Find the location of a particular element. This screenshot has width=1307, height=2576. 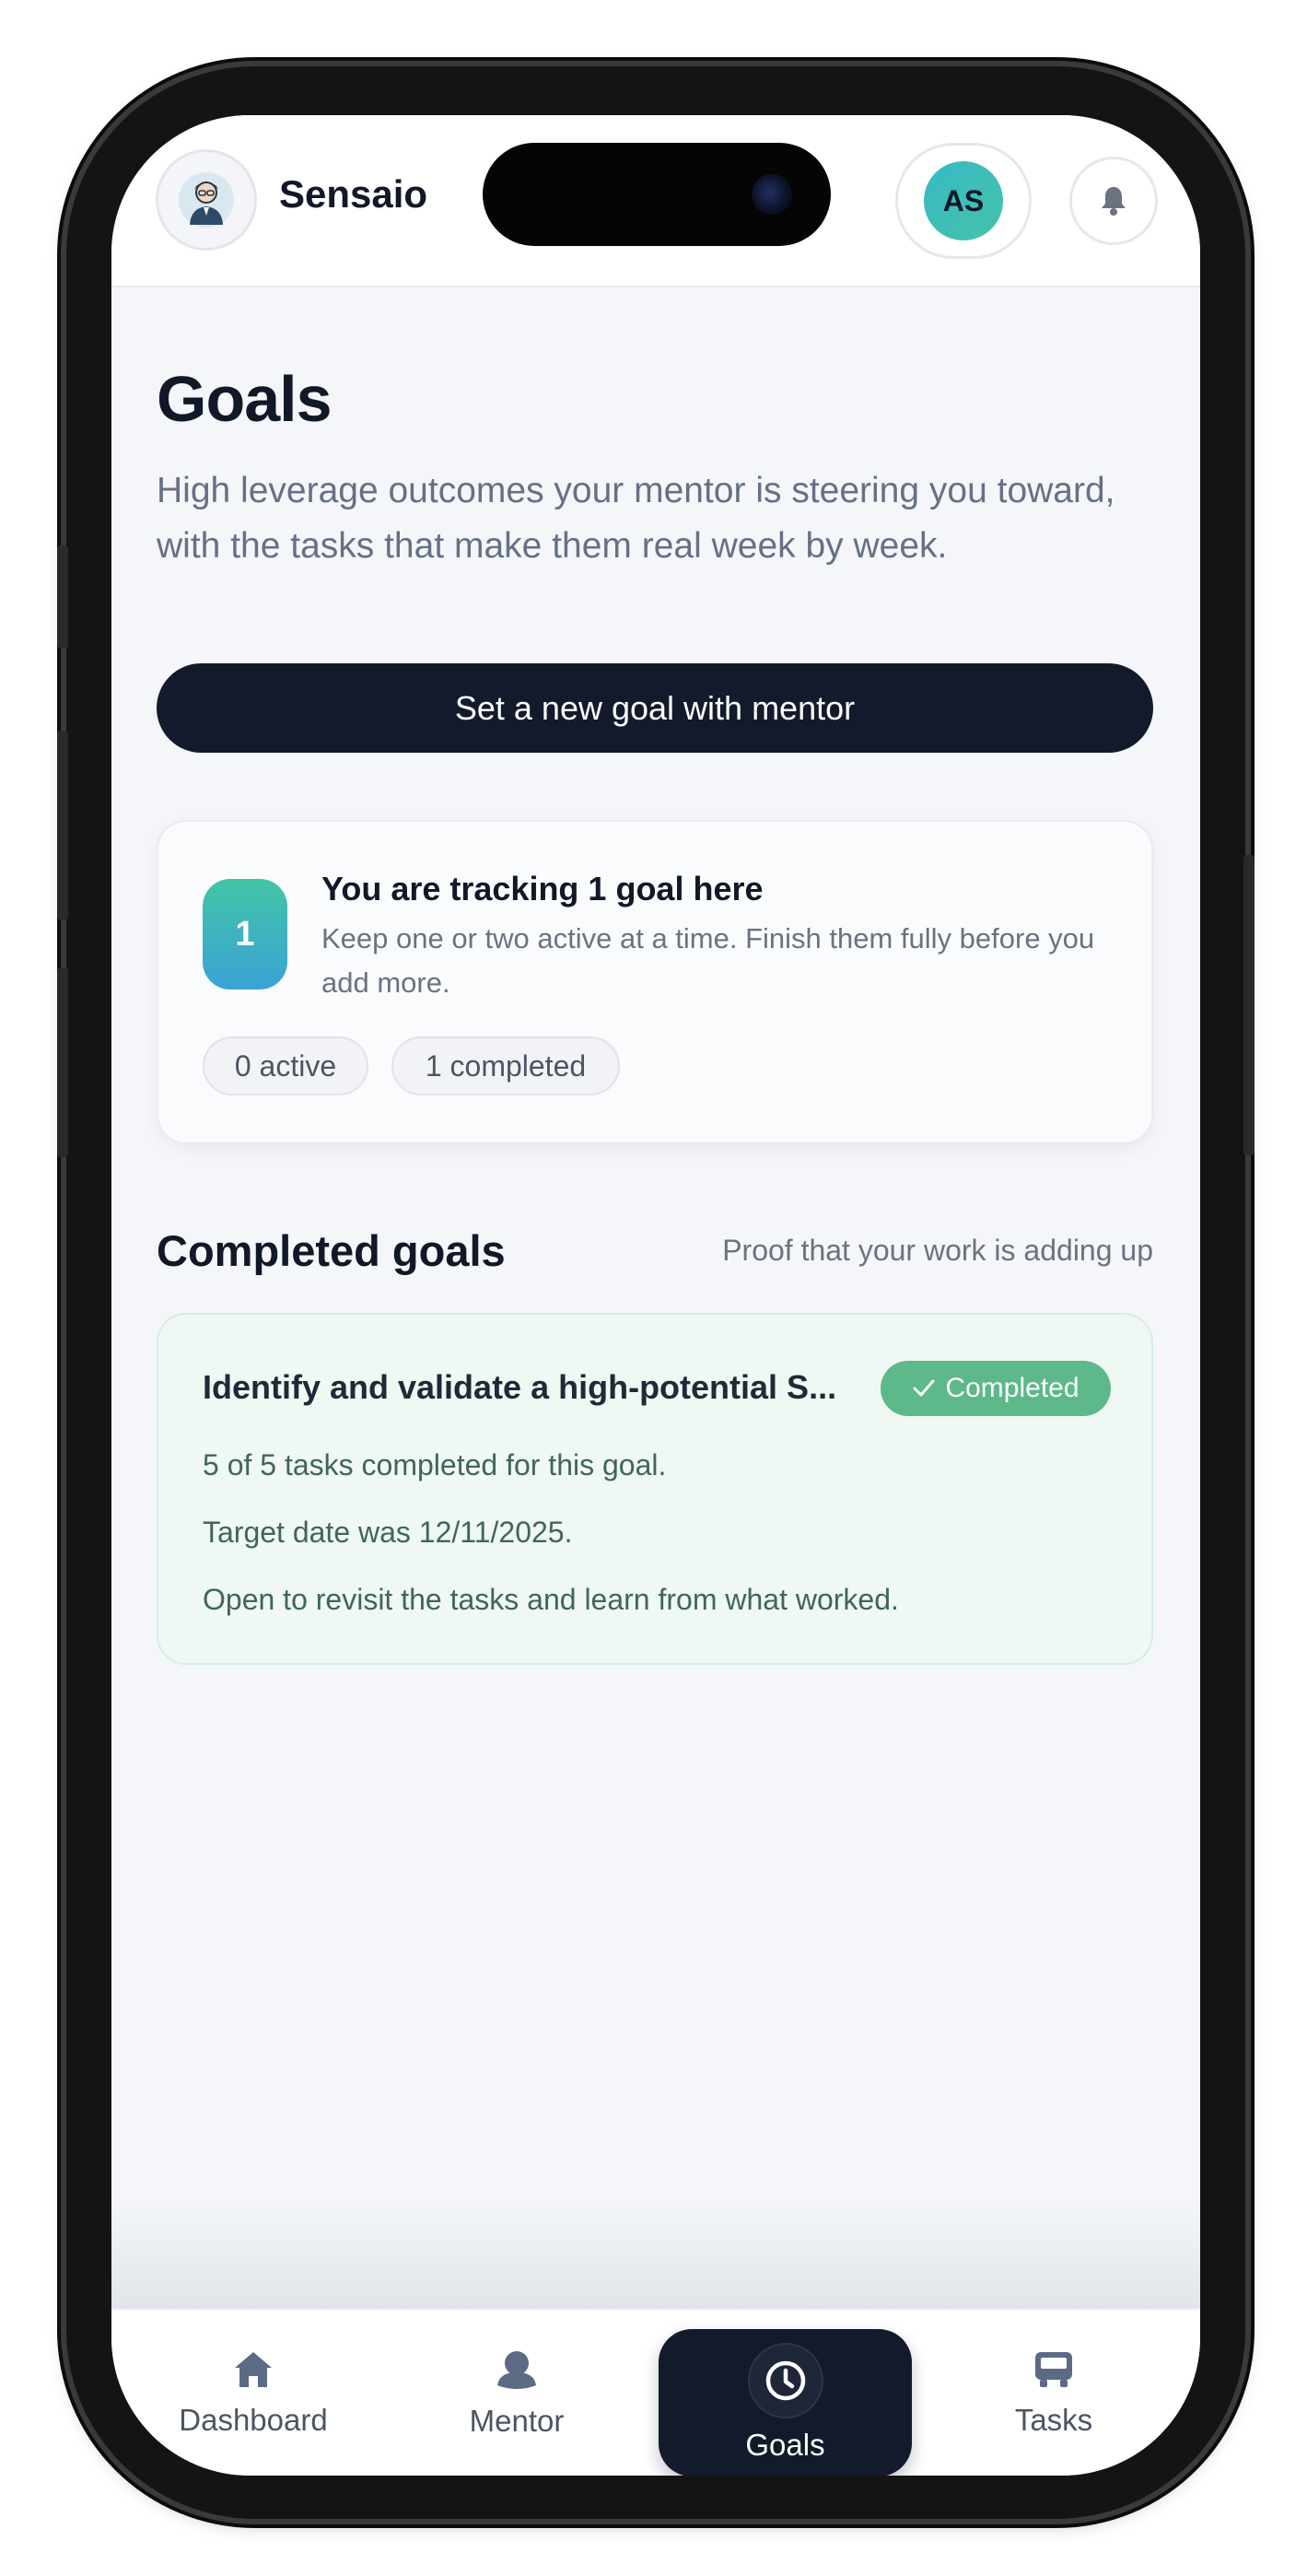

goals-icon-wrap is located at coordinates (785, 2380).